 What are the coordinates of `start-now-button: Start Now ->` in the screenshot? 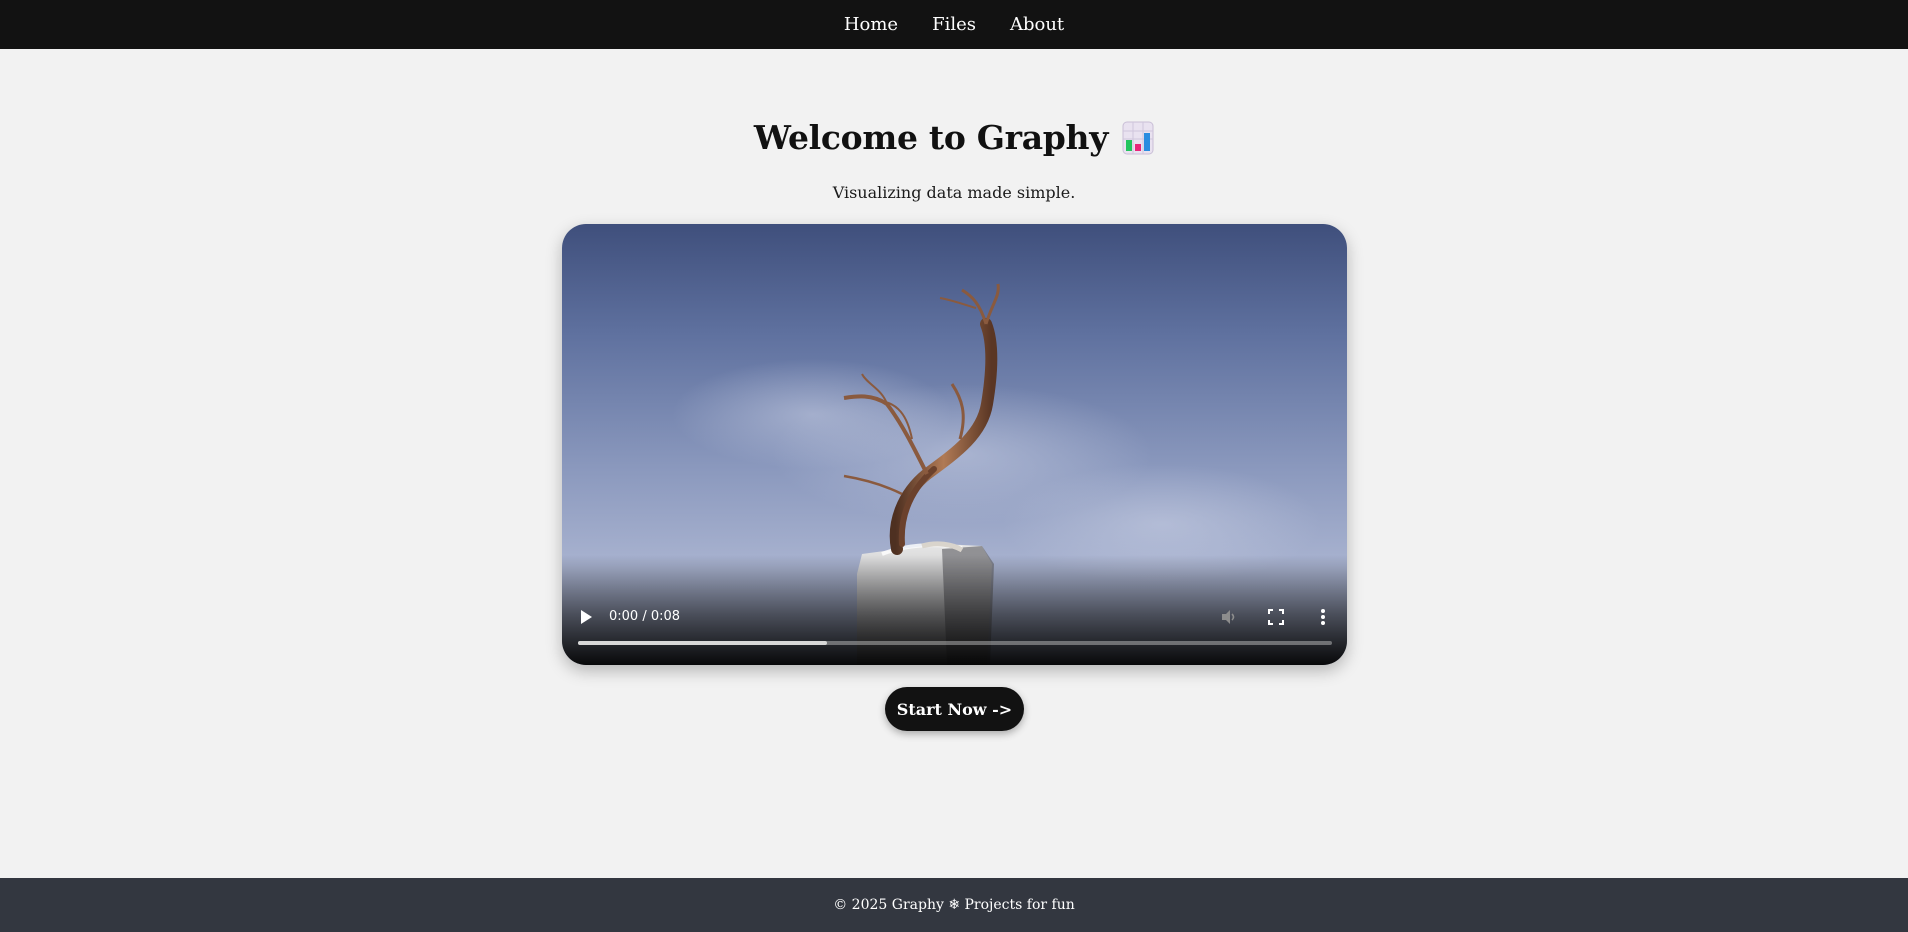 It's located at (954, 709).